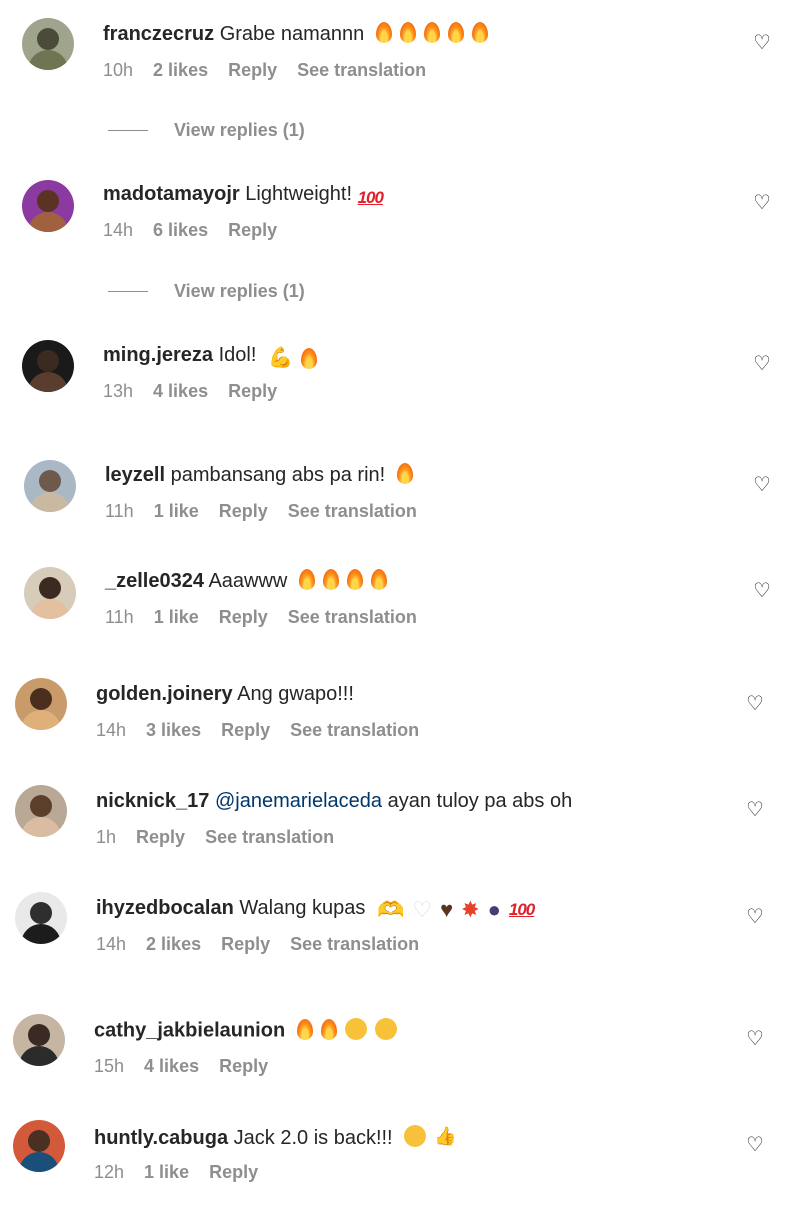  What do you see at coordinates (385, 1029) in the screenshot?
I see `heart-eyes-emoji-icon` at bounding box center [385, 1029].